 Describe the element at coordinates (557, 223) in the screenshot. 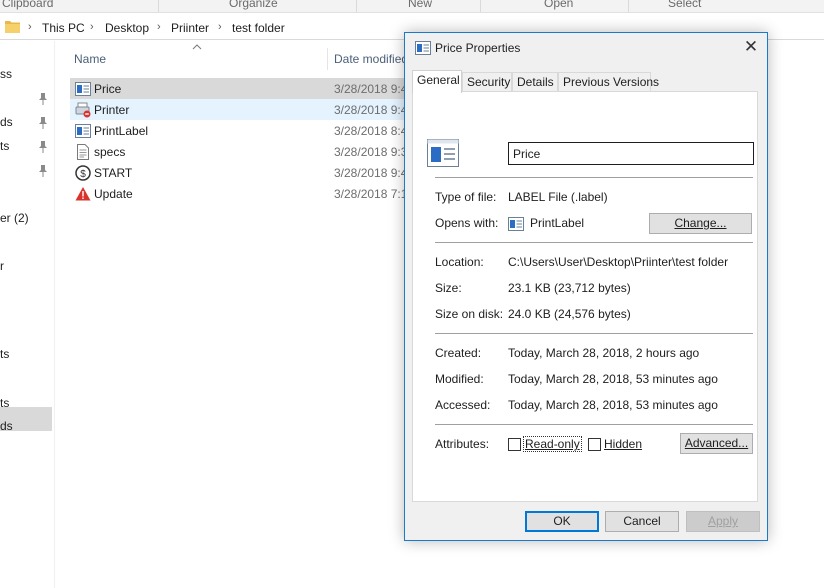

I see `opens-with-value: PrintLabel` at that location.